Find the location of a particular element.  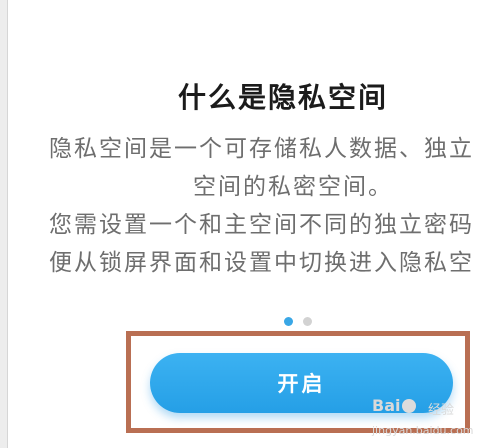

description-line-4: 便从锁屏界面和设置中切换进入隐私空 is located at coordinates (261, 263).